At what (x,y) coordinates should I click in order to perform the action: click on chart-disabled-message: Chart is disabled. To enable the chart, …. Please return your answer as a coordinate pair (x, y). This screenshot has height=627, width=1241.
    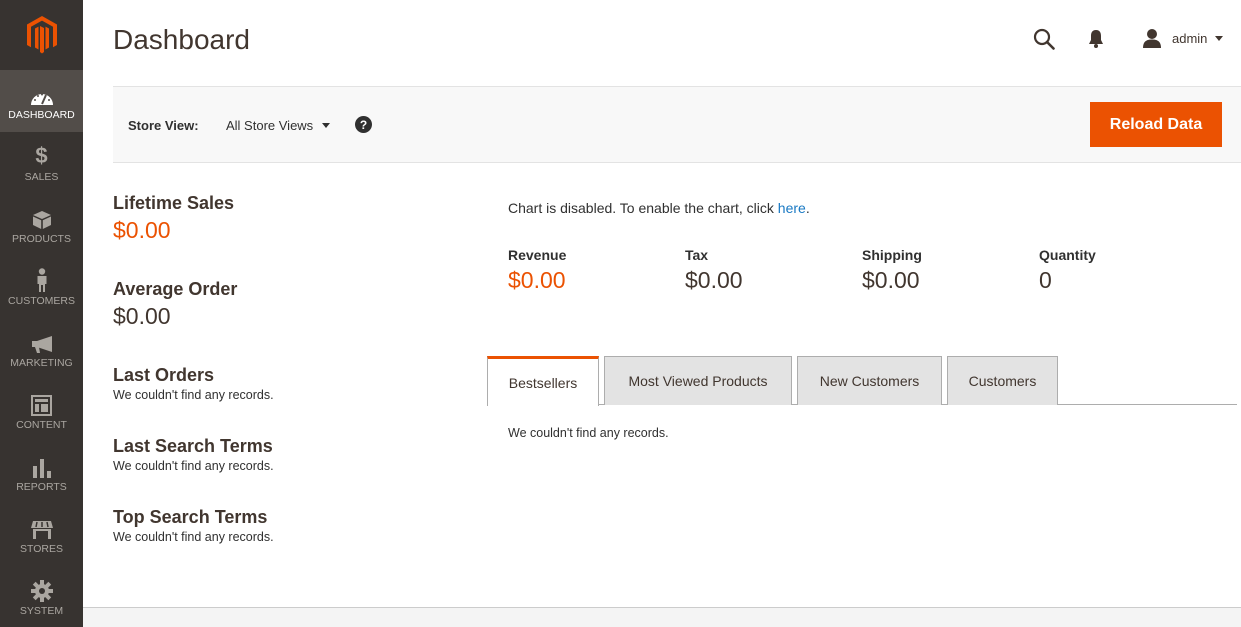
    Looking at the image, I should click on (659, 208).